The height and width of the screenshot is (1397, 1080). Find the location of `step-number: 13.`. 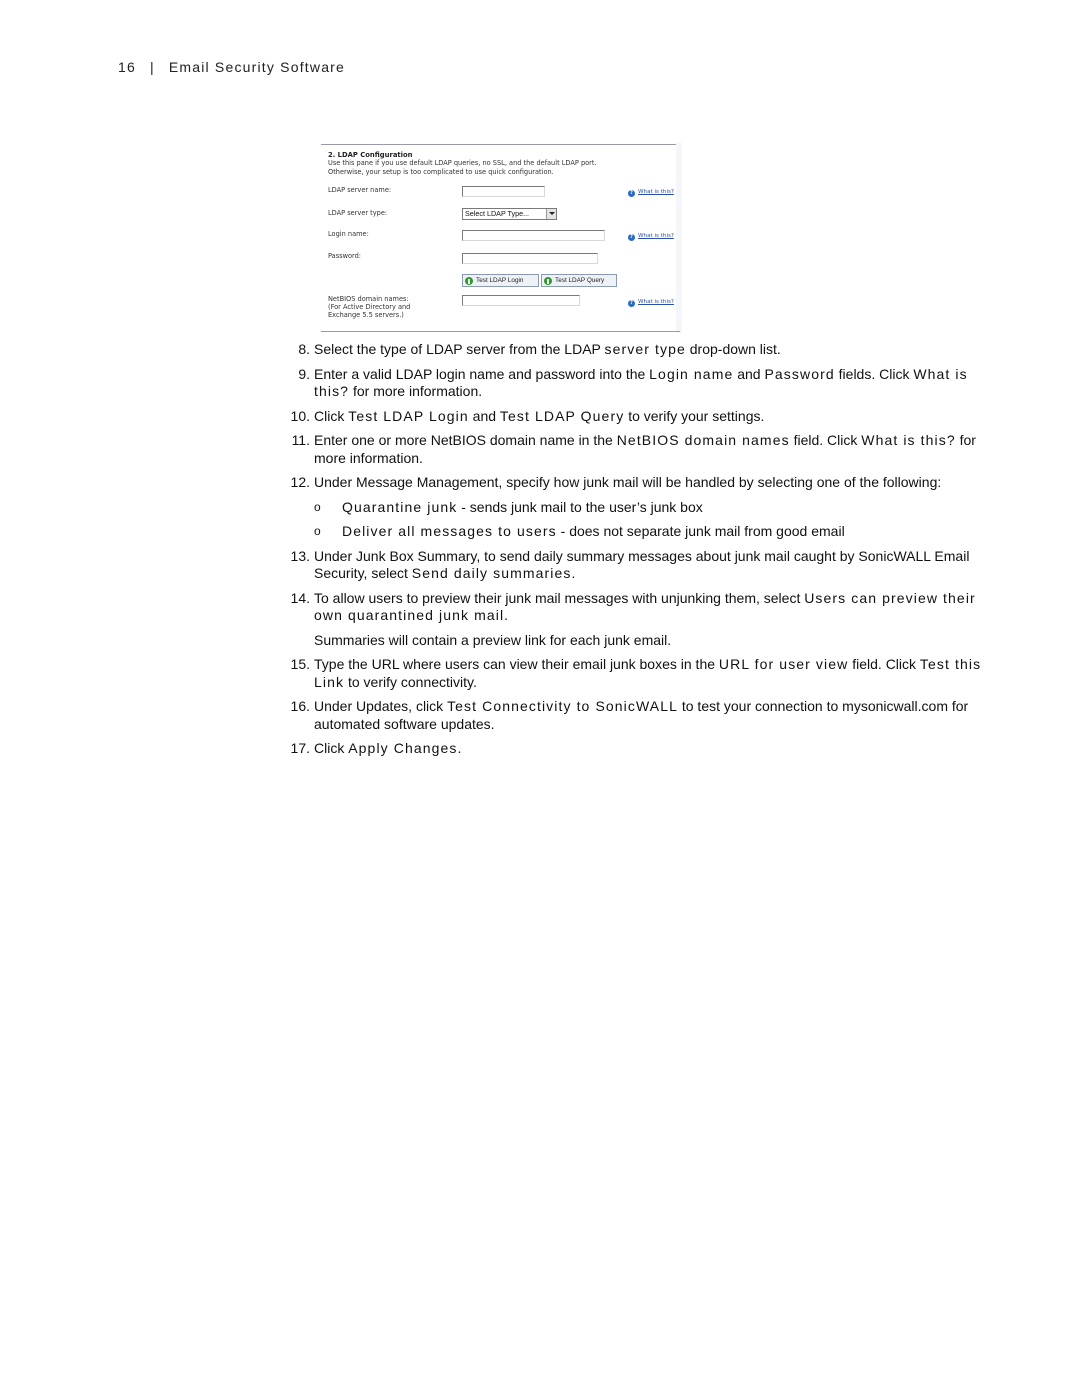

step-number: 13. is located at coordinates (300, 555).